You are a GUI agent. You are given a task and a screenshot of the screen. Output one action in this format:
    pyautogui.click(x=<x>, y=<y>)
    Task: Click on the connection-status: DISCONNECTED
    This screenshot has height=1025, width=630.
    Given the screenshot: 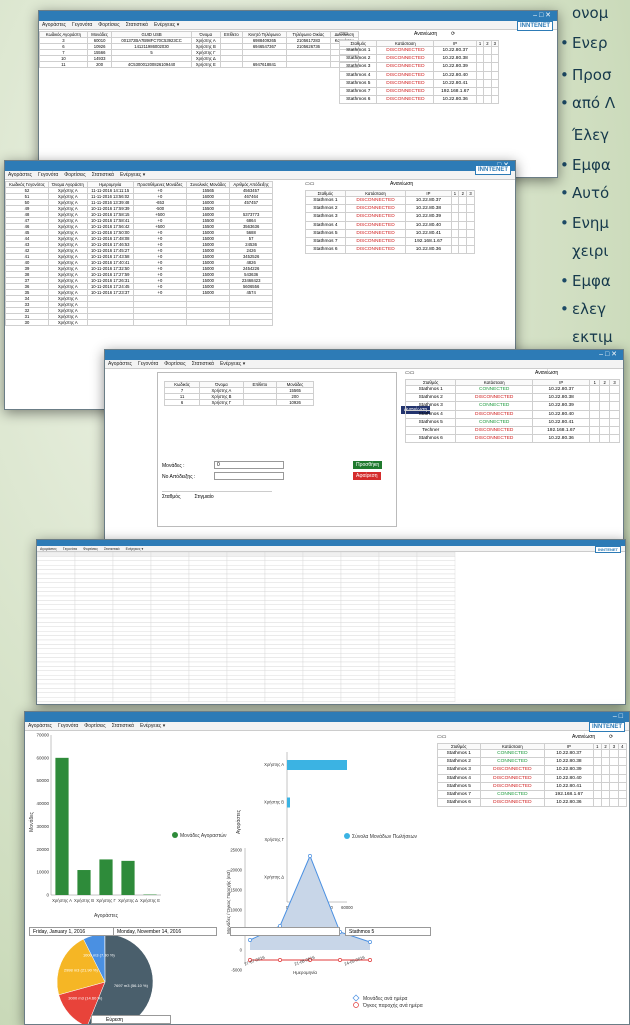 What is the action you would take?
    pyautogui.click(x=405, y=100)
    